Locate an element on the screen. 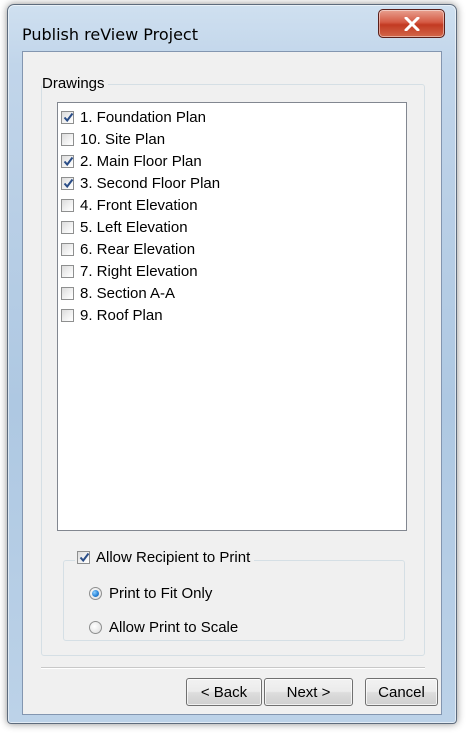 This screenshot has height=734, width=471. list-item-main-floor-plan: 2. Main Floor Plan is located at coordinates (131, 161).